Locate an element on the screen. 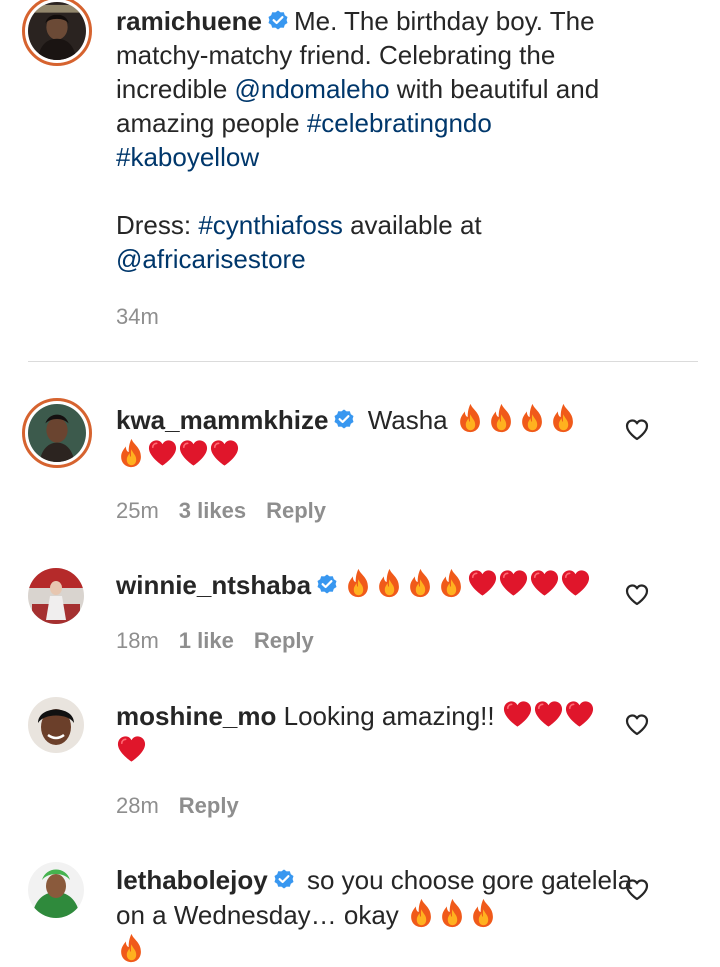 This screenshot has width=720, height=967. comment-text: kwa_mammkhize Washa is located at coordinates (376, 437).